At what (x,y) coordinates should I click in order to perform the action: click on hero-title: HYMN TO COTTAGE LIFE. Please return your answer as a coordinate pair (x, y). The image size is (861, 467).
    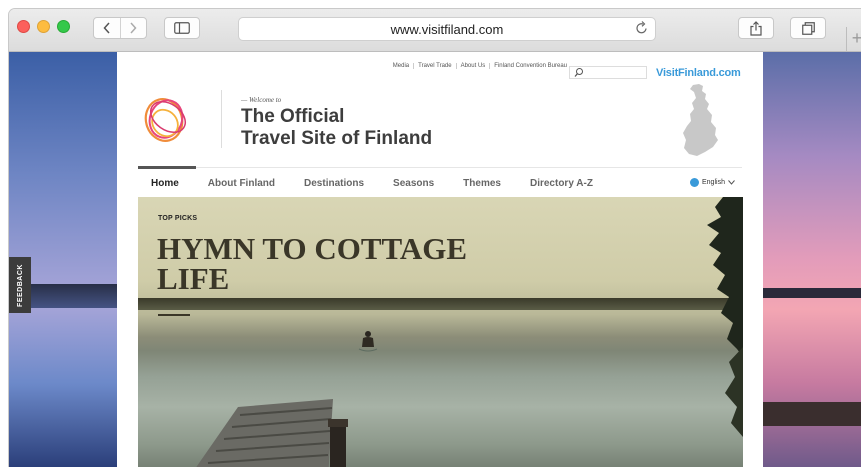
    Looking at the image, I should click on (347, 263).